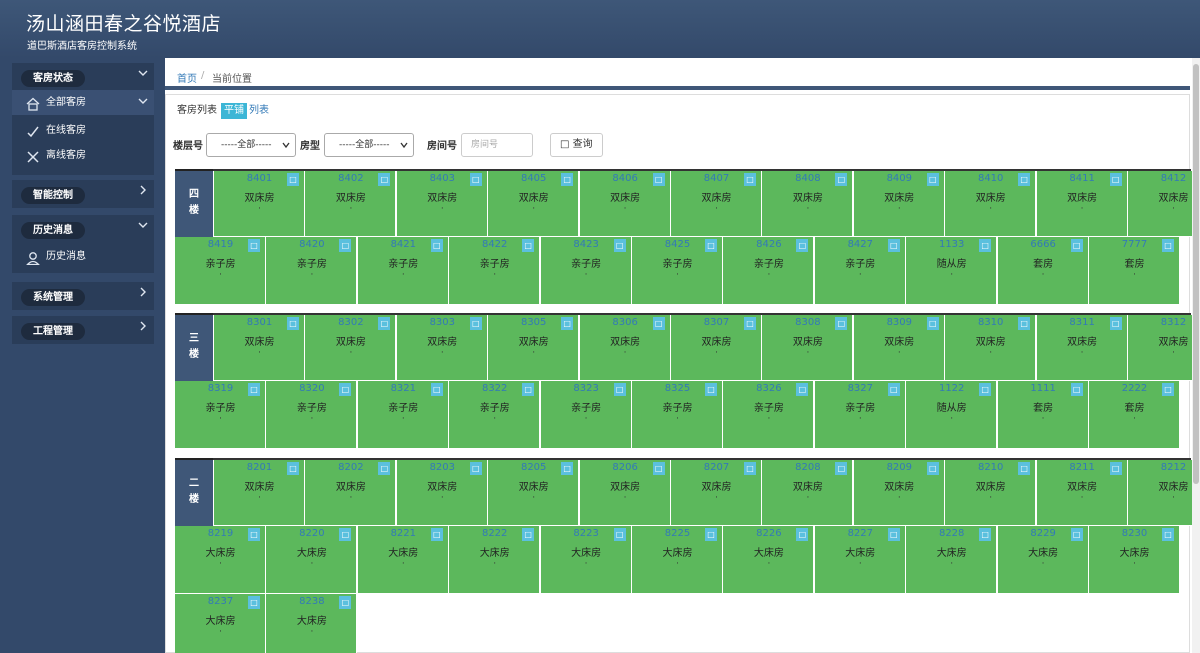 The image size is (1200, 653). What do you see at coordinates (351, 348) in the screenshot?
I see `room-tile: 8302 □ 双床房 ·` at bounding box center [351, 348].